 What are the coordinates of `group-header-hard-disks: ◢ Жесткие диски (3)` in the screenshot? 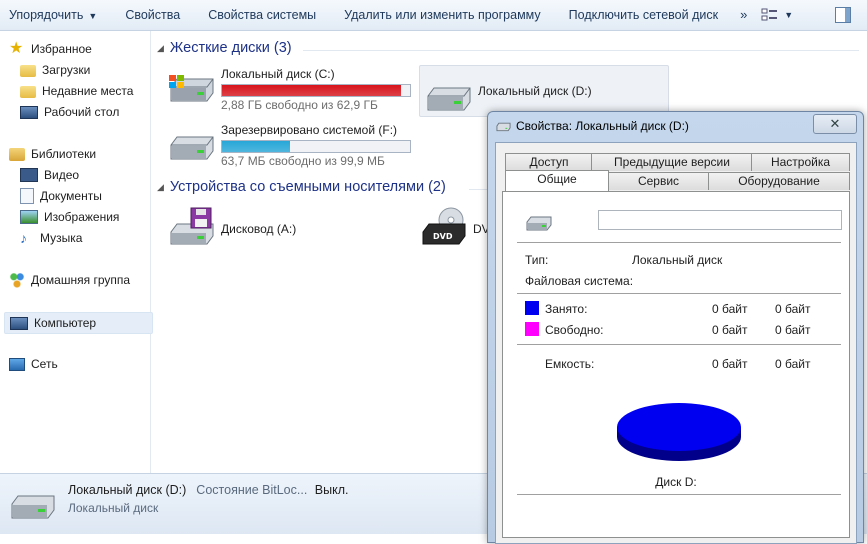 It's located at (224, 48).